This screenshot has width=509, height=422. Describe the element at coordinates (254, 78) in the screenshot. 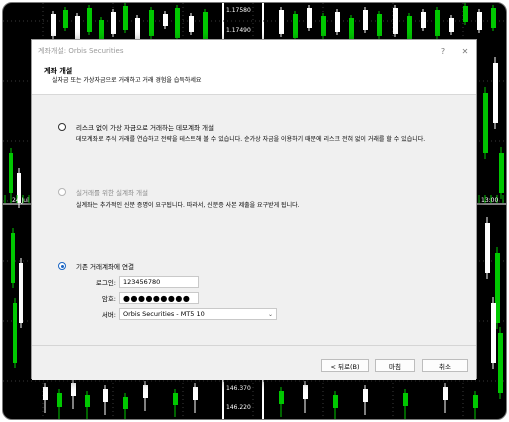

I see `dialog-header: 계좌 개설 실자금 또는 가상자금으로 거래하고 거래 경험을 습득하세요` at that location.